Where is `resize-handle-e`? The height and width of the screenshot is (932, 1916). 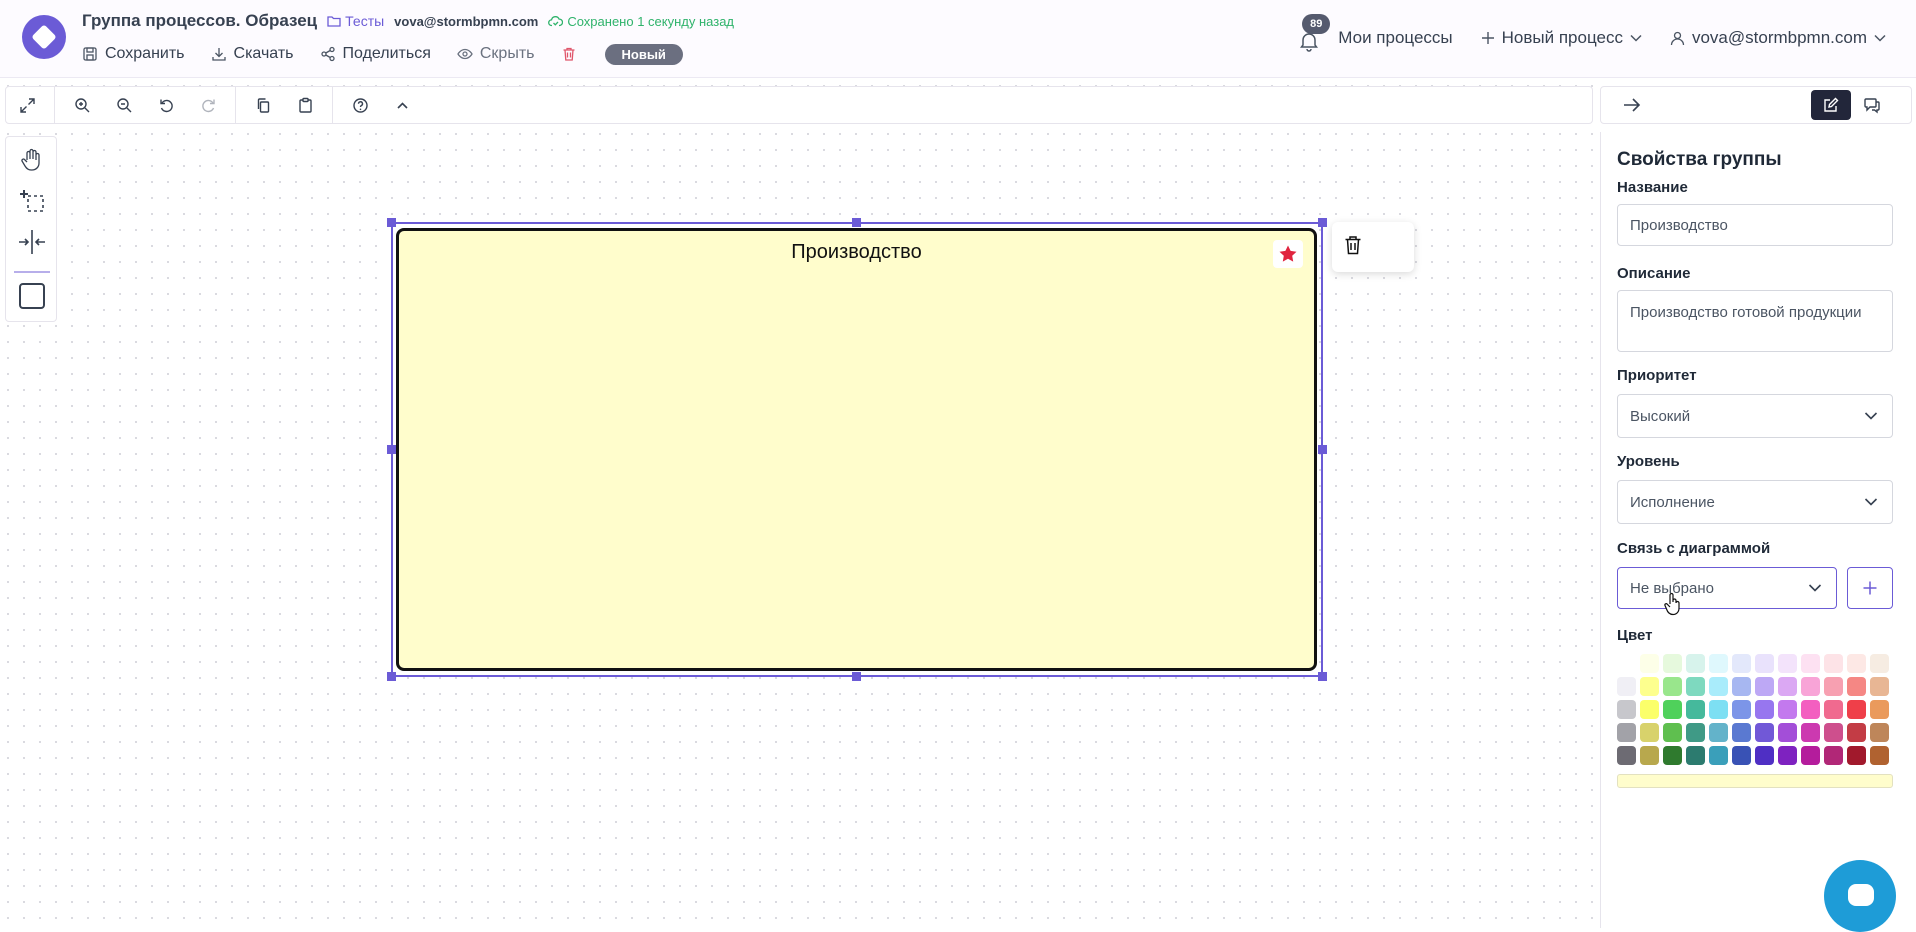 resize-handle-e is located at coordinates (1322, 449).